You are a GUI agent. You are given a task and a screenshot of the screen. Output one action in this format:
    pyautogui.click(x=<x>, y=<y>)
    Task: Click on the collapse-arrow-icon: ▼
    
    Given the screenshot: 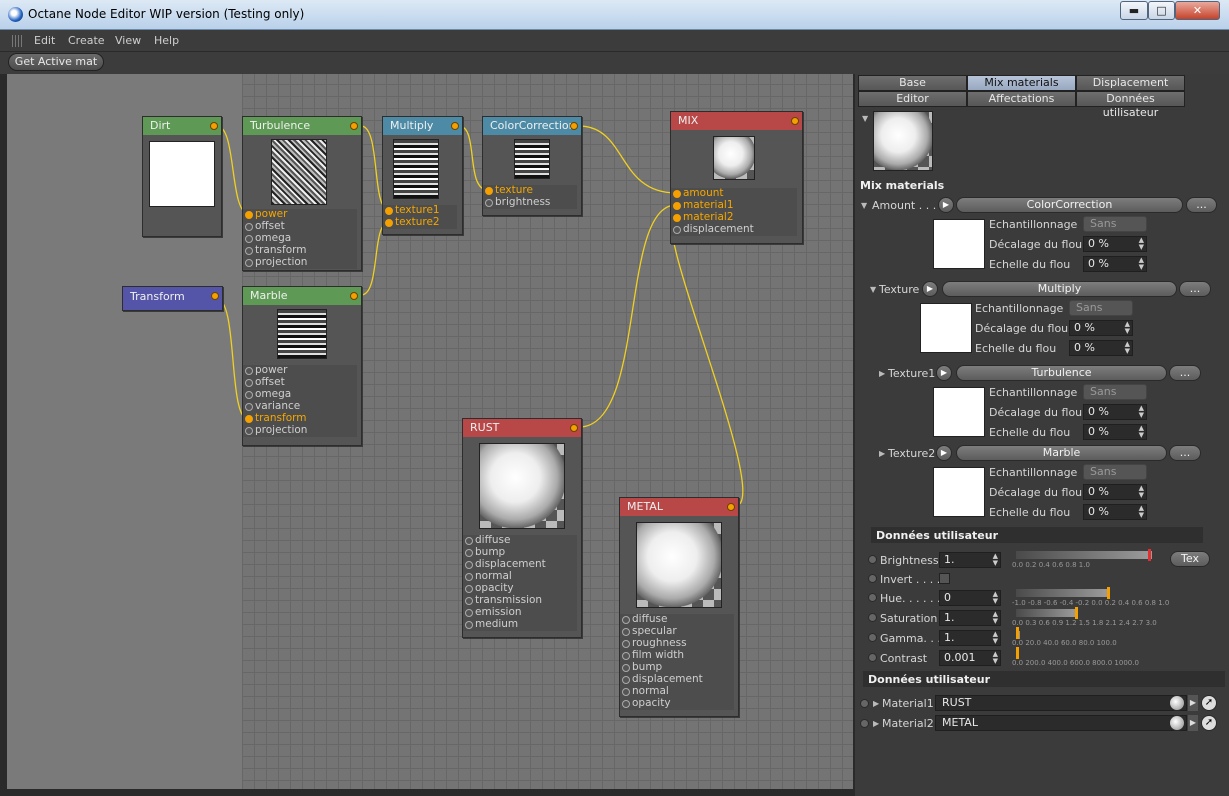 What is the action you would take?
    pyautogui.click(x=865, y=118)
    